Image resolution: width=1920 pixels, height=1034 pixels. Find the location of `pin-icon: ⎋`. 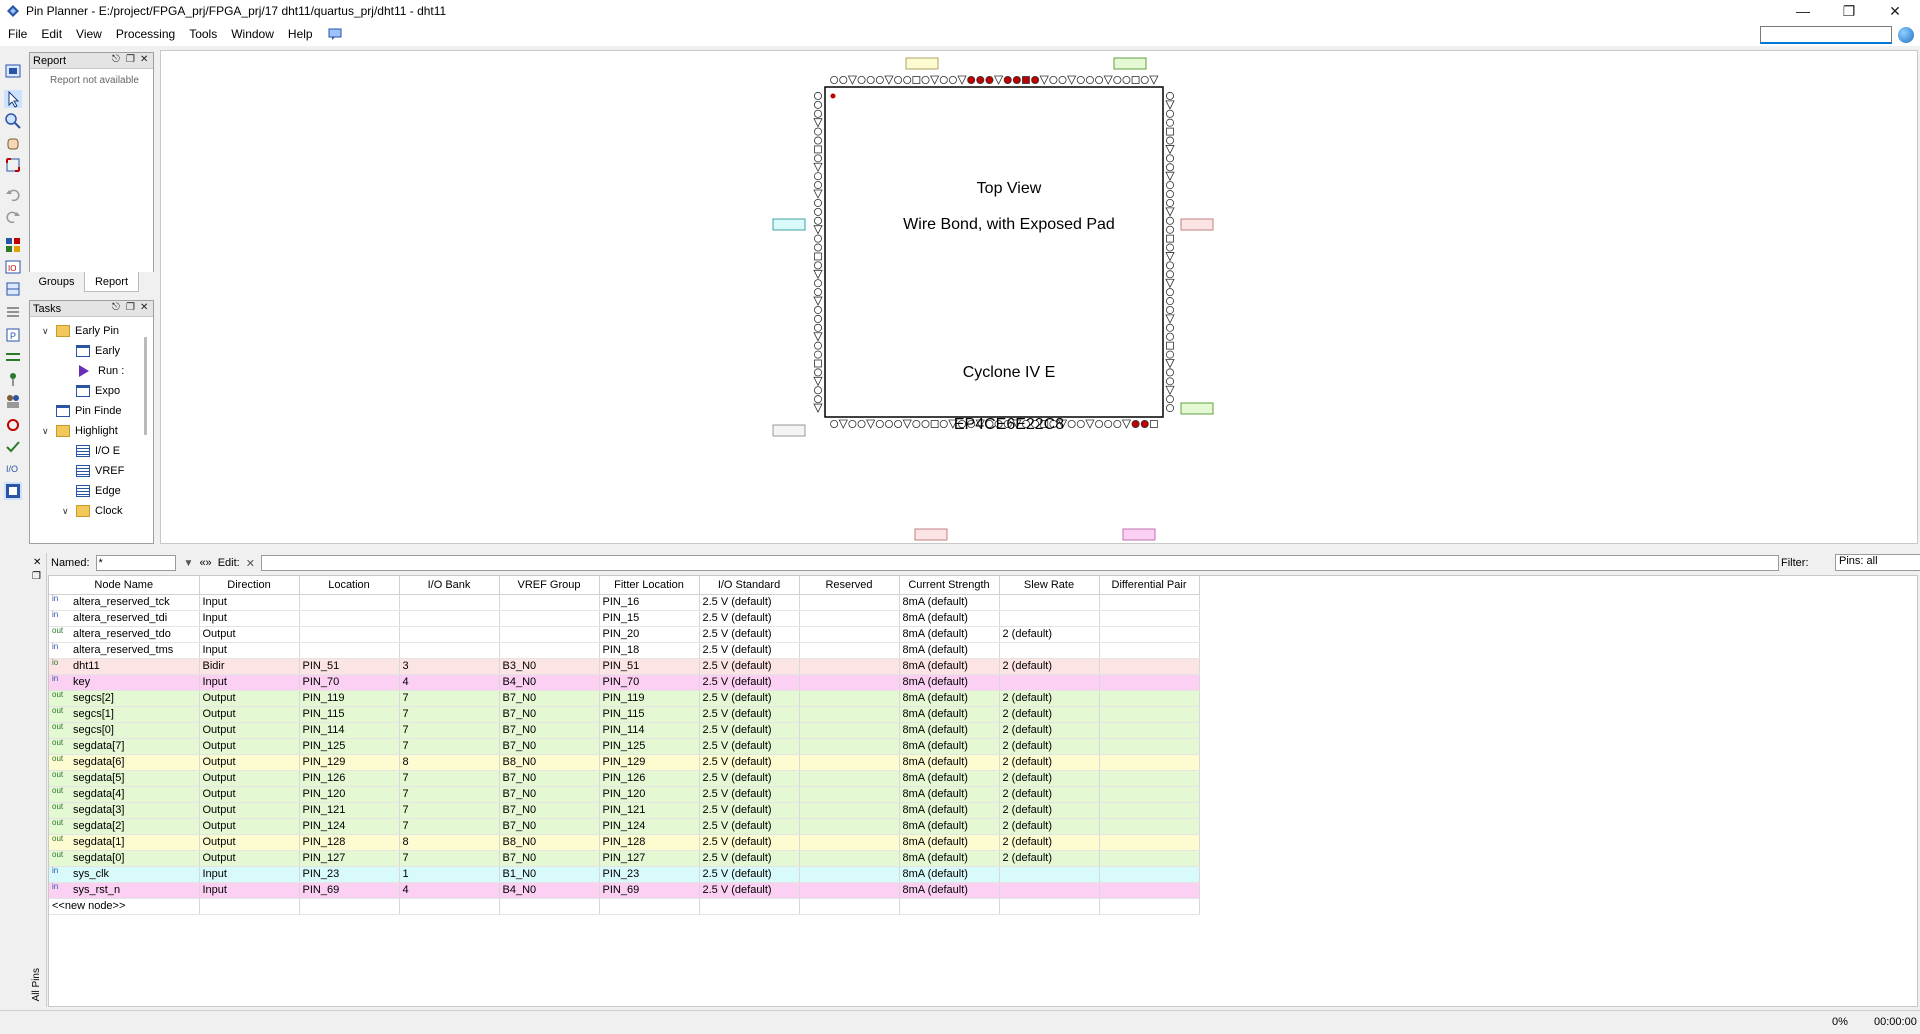

pin-icon: ⎋ is located at coordinates (116, 59).